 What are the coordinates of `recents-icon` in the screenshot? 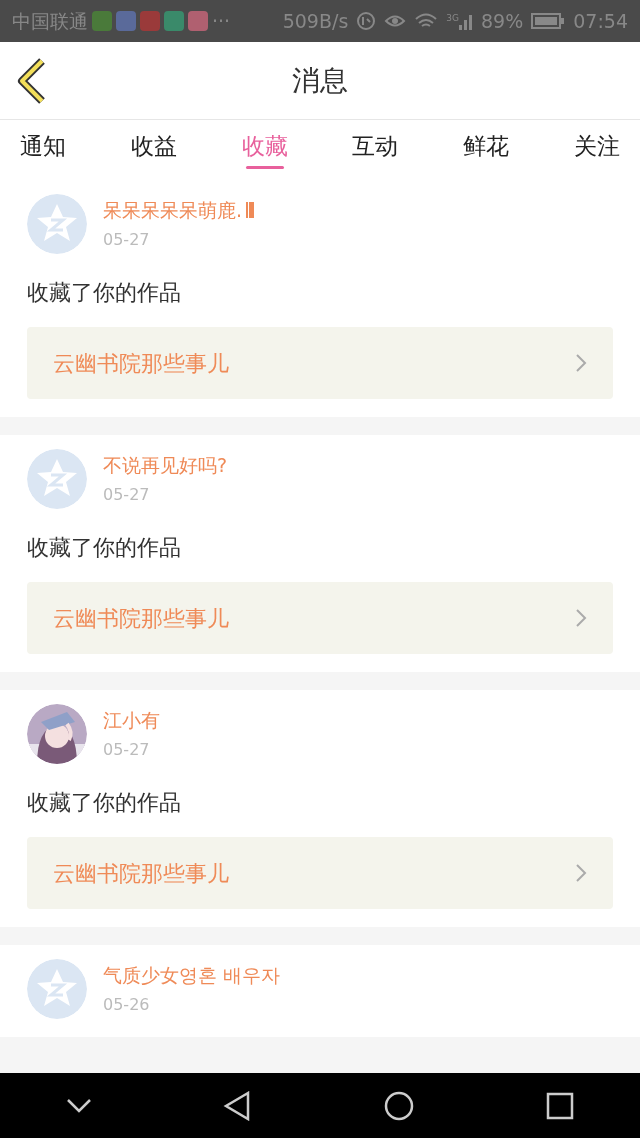 It's located at (560, 1105).